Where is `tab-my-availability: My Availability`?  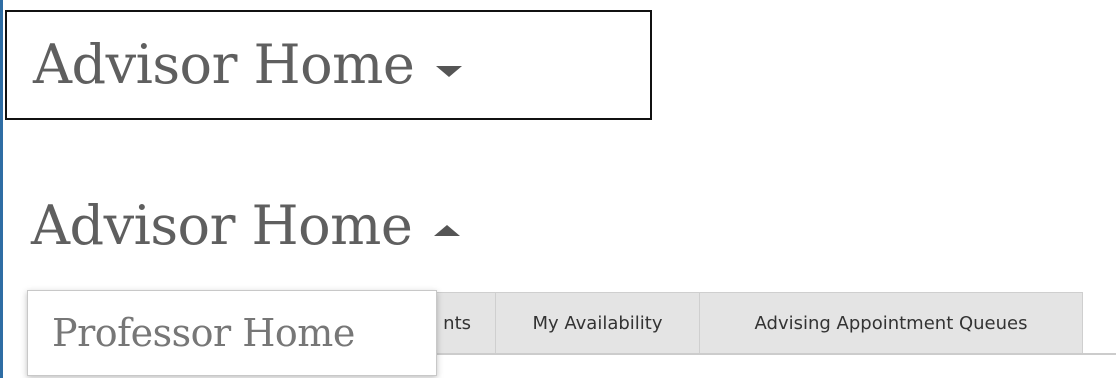 tab-my-availability: My Availability is located at coordinates (597, 322).